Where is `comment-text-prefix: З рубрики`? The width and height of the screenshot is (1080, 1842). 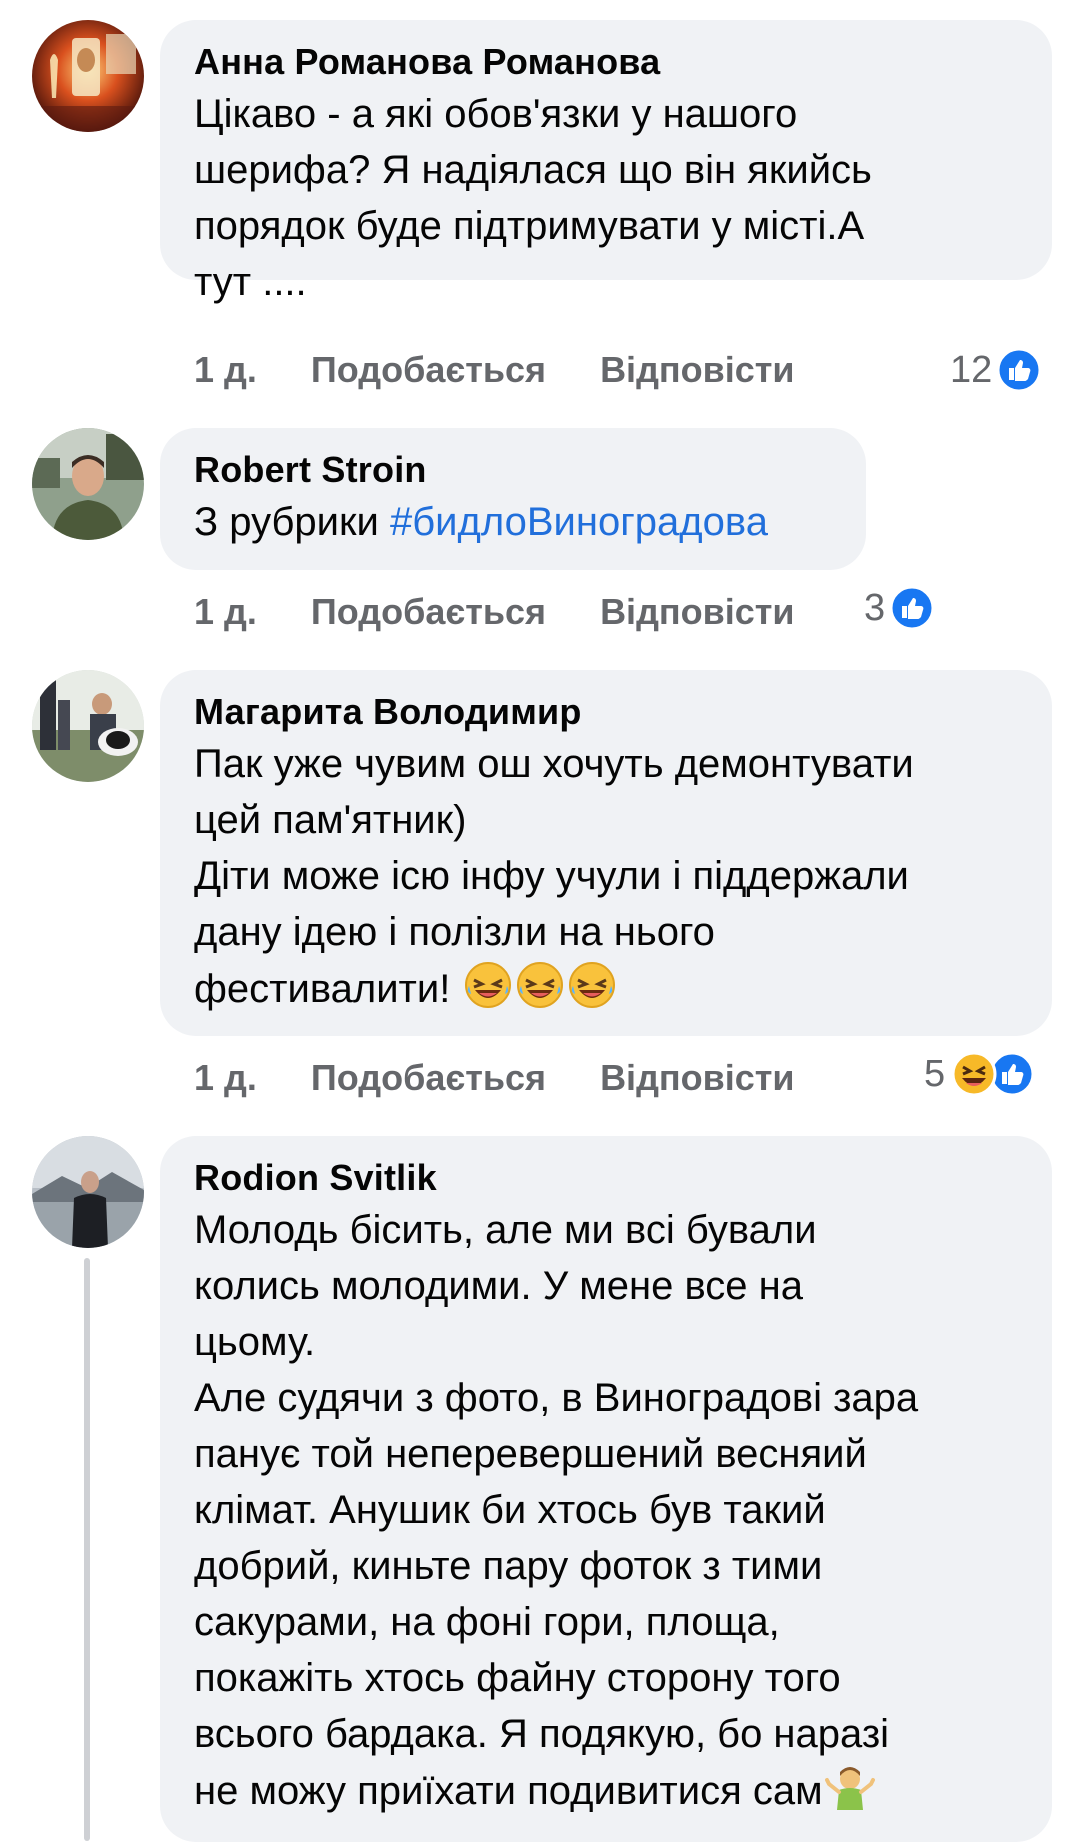 comment-text-prefix: З рубрики is located at coordinates (292, 522).